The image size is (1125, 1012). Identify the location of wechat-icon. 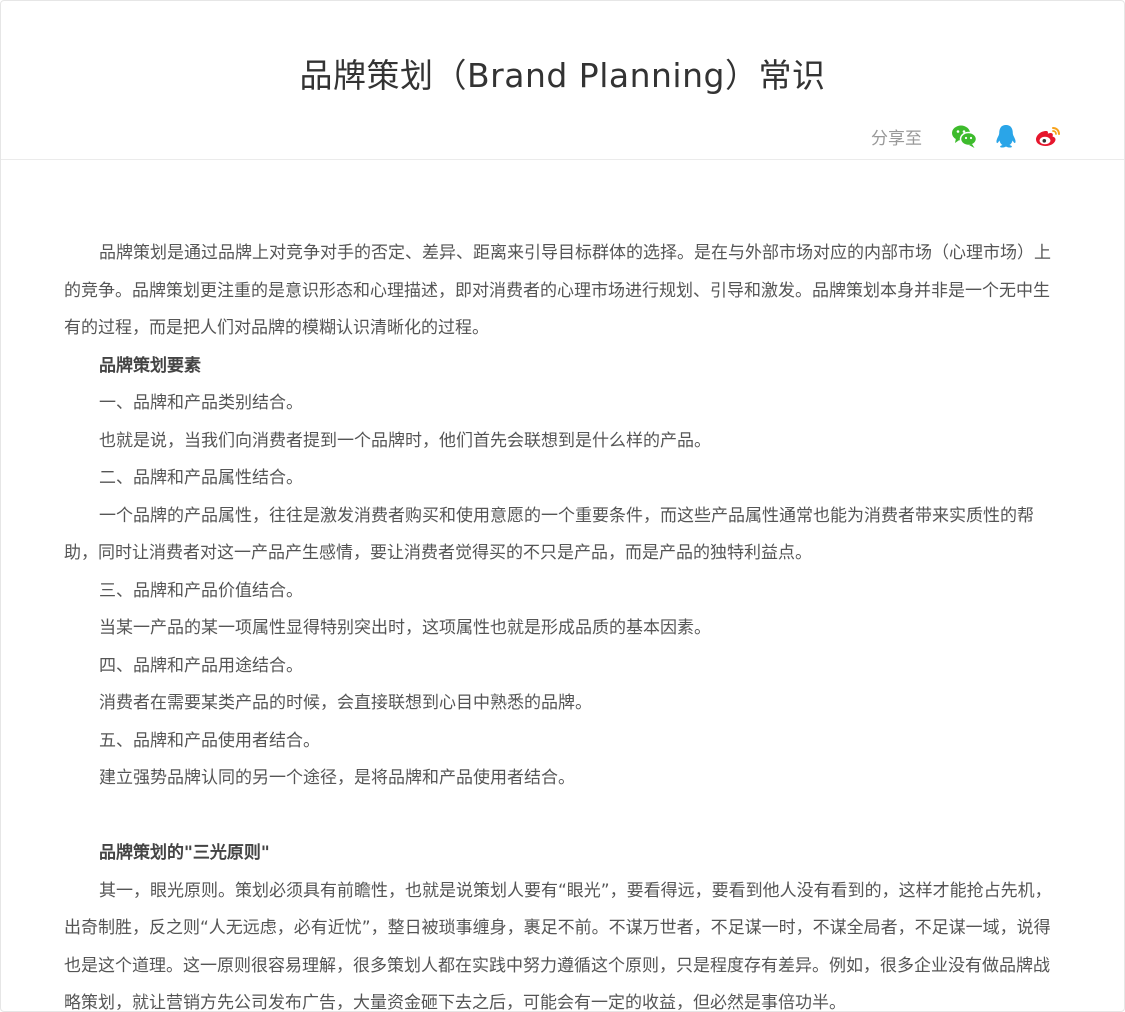
(964, 136).